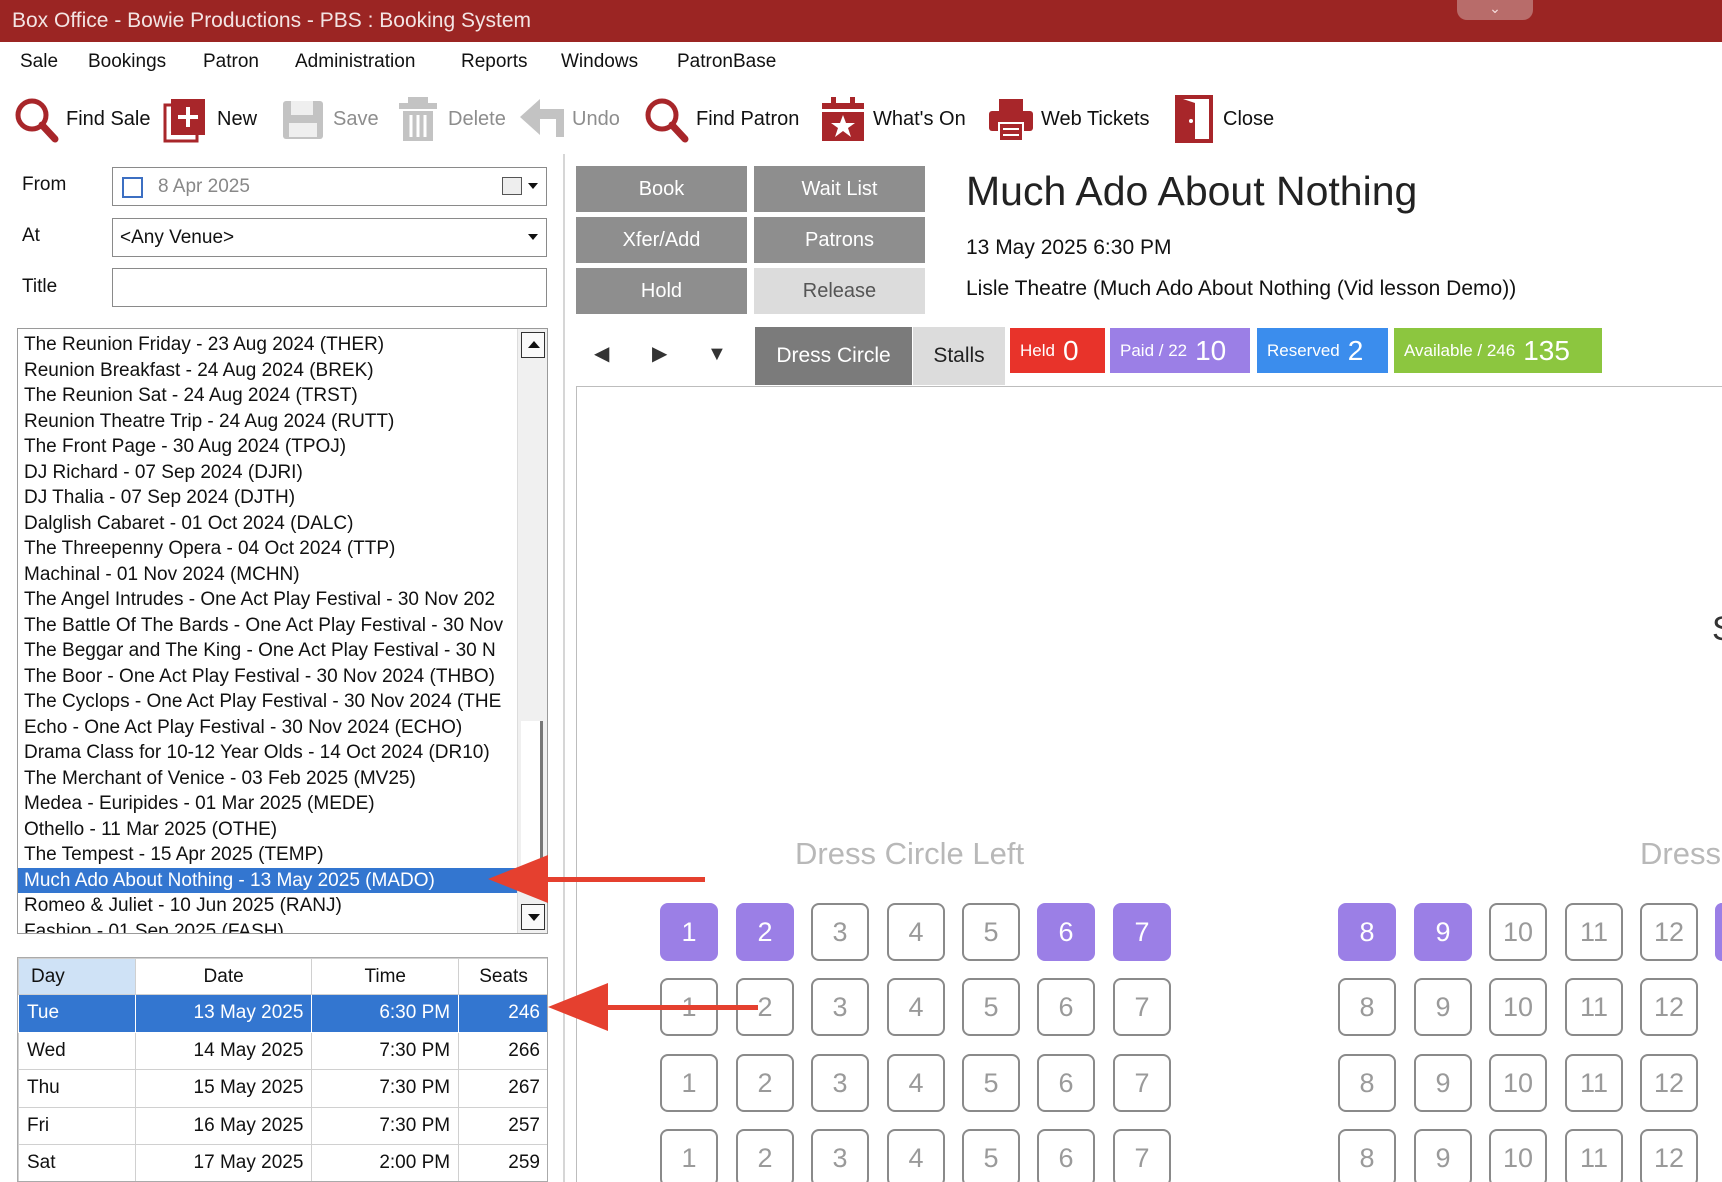 The width and height of the screenshot is (1722, 1182). Describe the element at coordinates (268, 906) in the screenshot. I see `list-item: Romeo & Juliet - 10 Jun 2025 (RANJ)` at that location.